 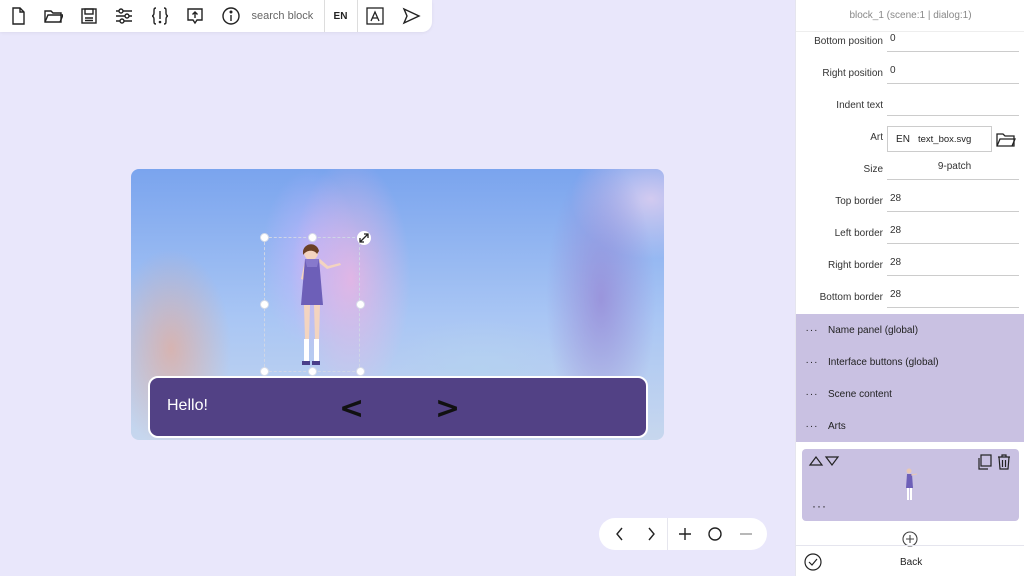 I want to click on left-border-input: 28, so click(x=953, y=233).